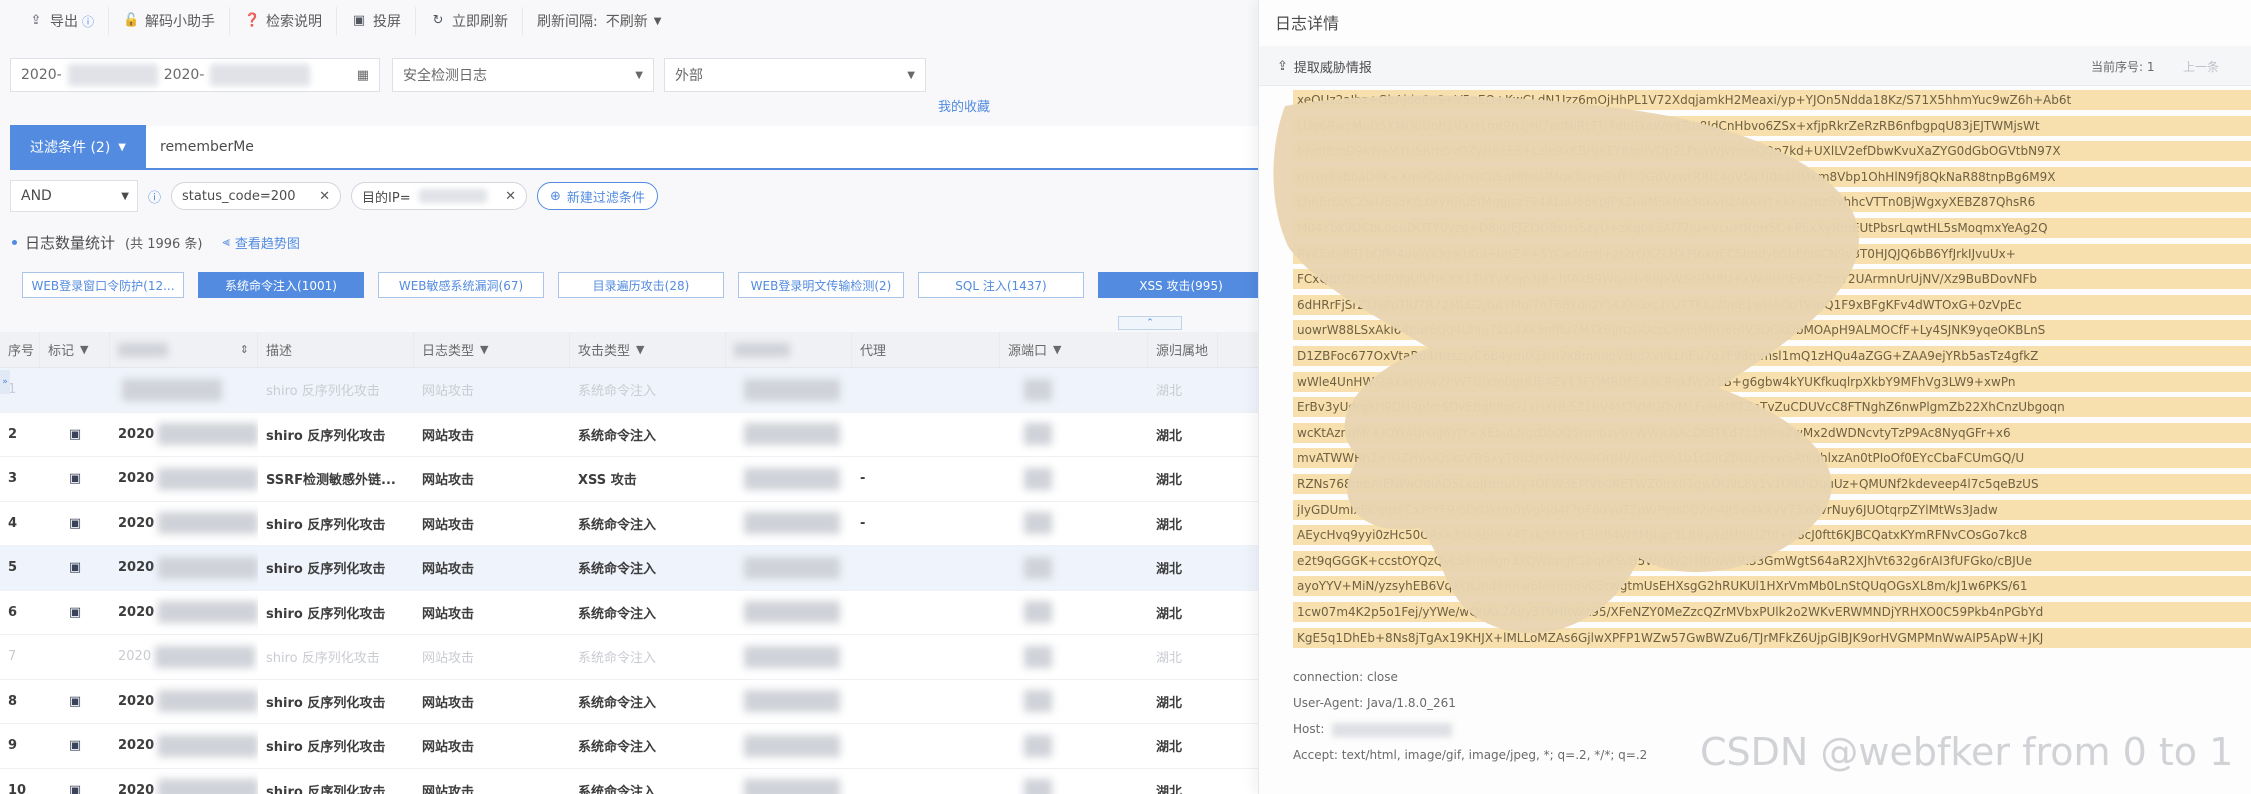 This screenshot has width=2251, height=794. I want to click on log-source-select: 安全检测日志 ▼, so click(523, 75).